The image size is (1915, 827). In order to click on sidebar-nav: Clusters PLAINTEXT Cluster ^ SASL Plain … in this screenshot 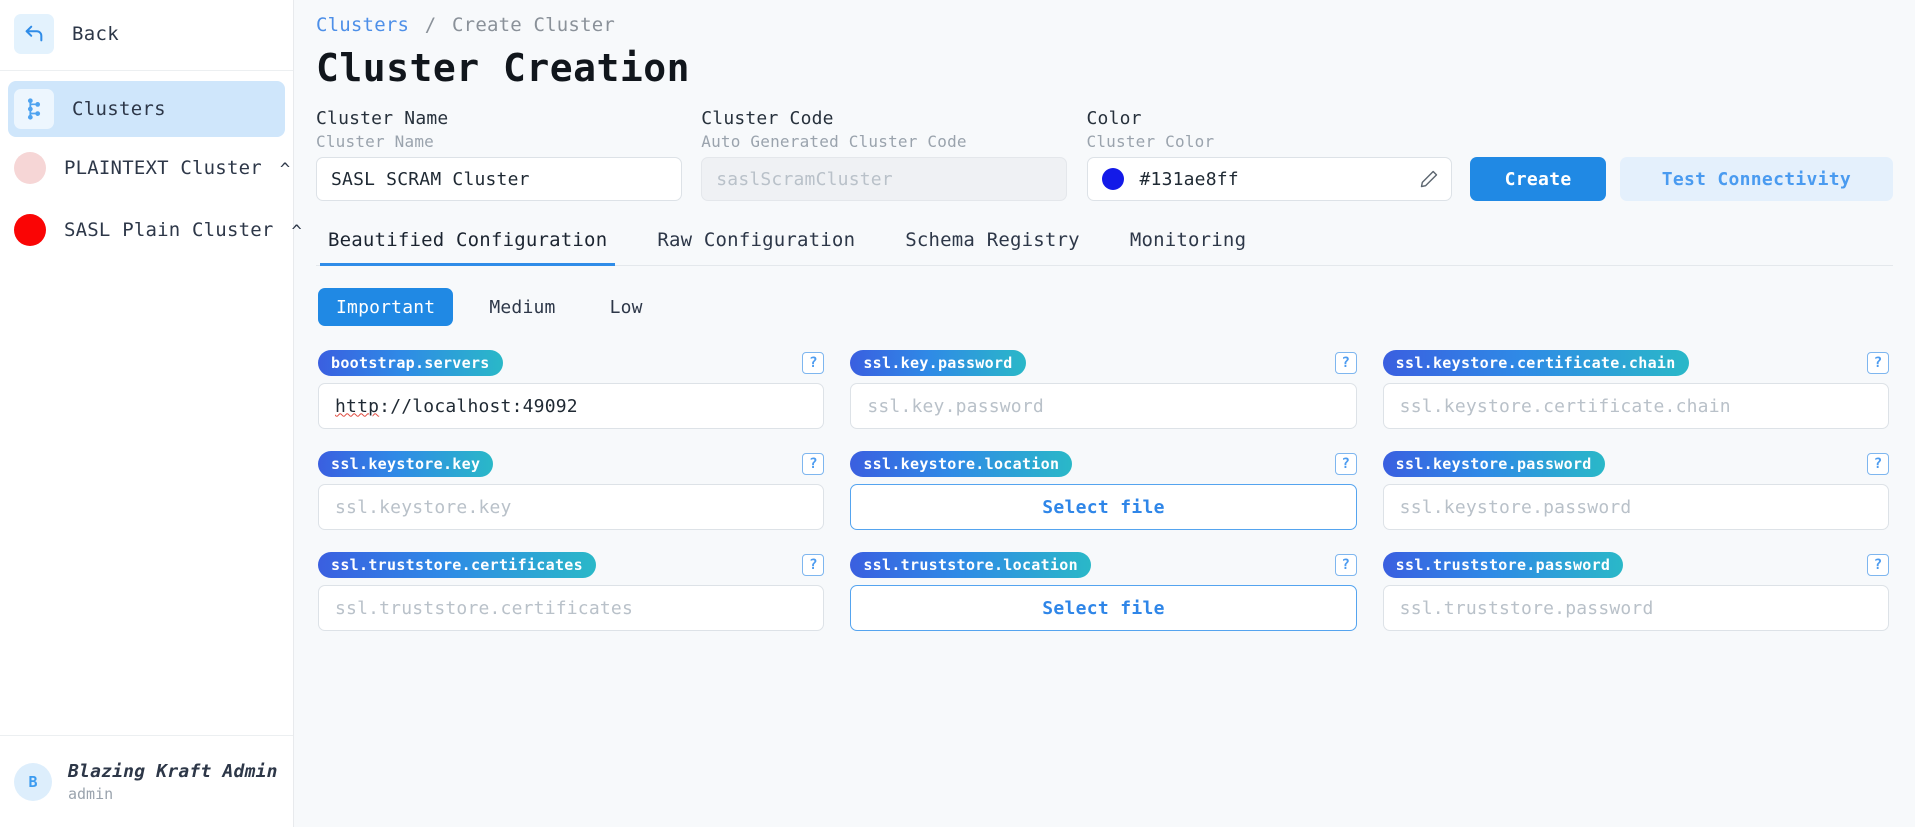, I will do `click(151, 403)`.